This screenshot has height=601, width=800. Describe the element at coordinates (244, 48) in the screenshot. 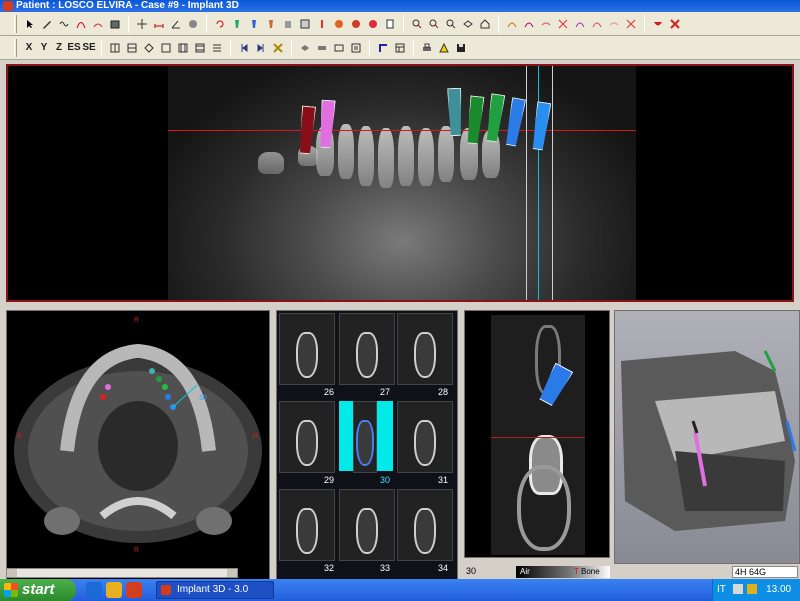

I see `slice-prev-icon` at that location.